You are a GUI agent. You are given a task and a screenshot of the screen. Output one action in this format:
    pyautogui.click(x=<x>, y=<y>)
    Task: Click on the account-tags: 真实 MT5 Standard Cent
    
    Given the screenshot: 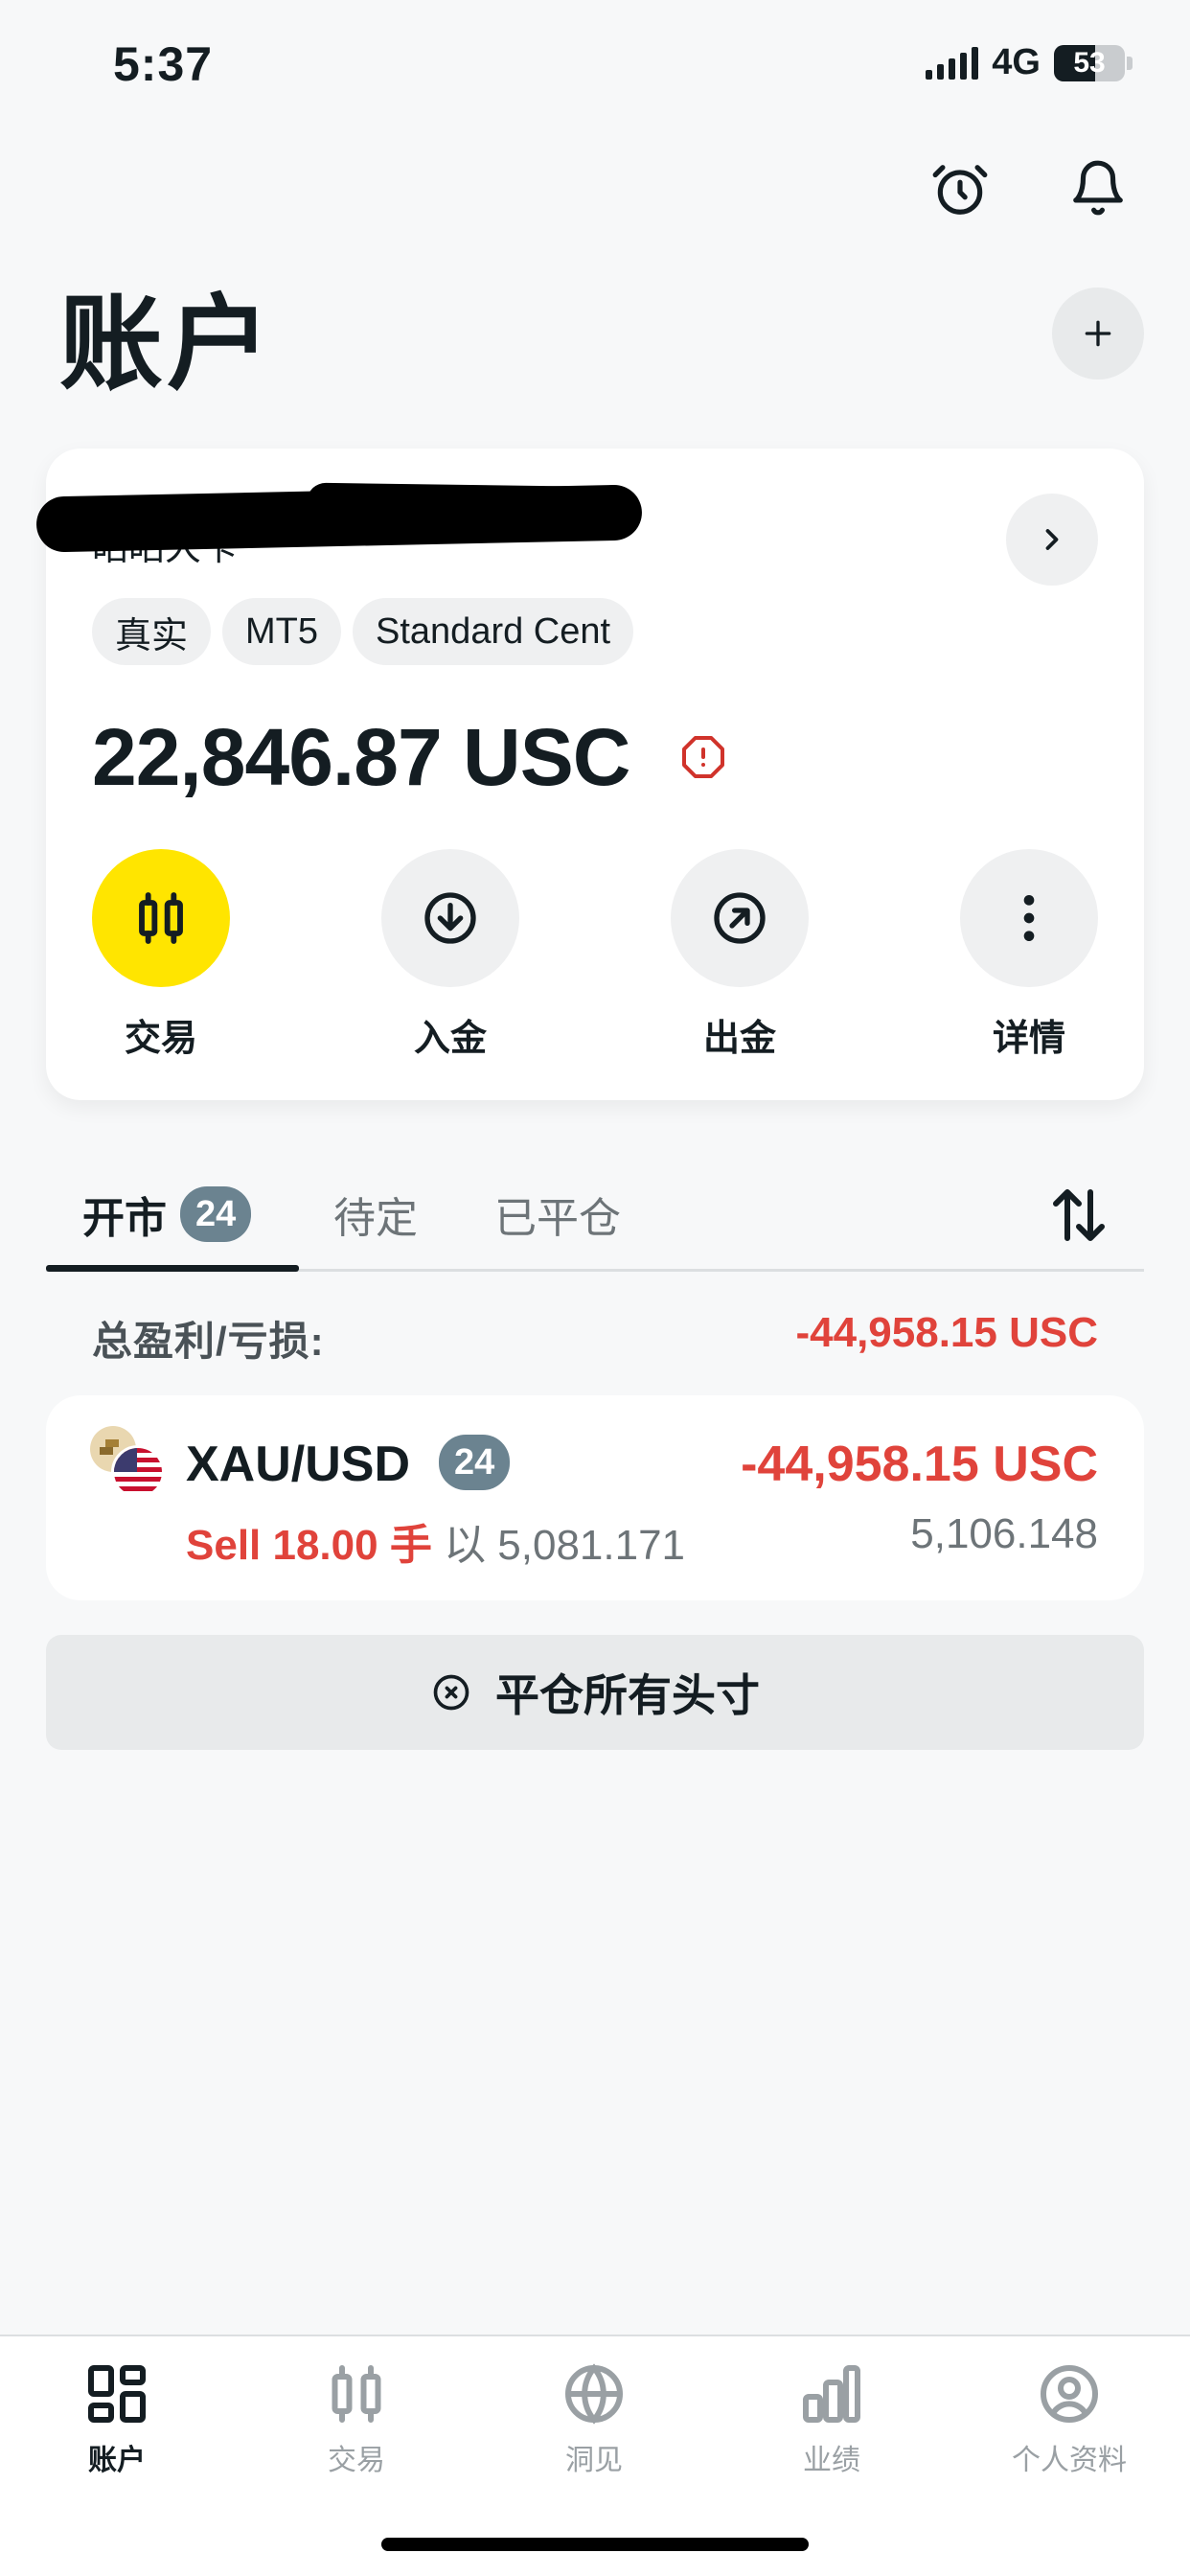 What is the action you would take?
    pyautogui.click(x=363, y=631)
    